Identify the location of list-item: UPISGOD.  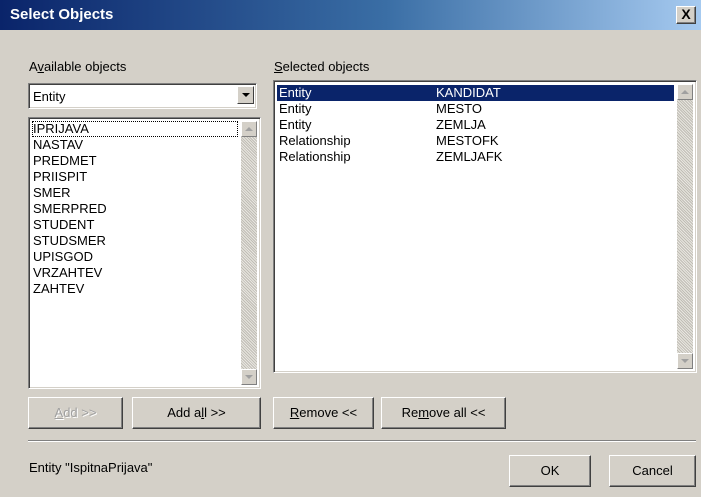
(135, 257).